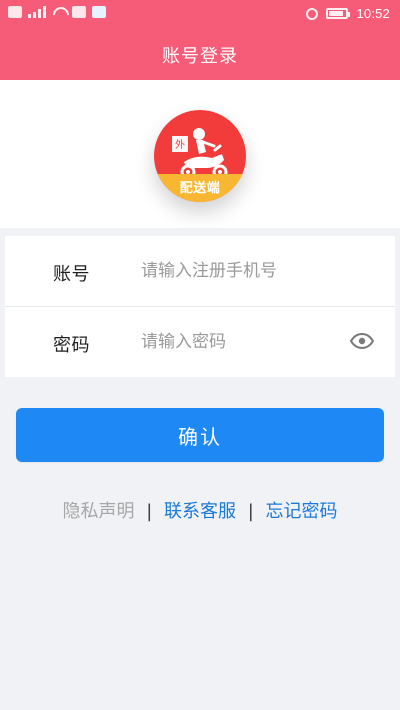 The width and height of the screenshot is (400, 710). I want to click on privacy-link: 隐私声明, so click(98, 511).